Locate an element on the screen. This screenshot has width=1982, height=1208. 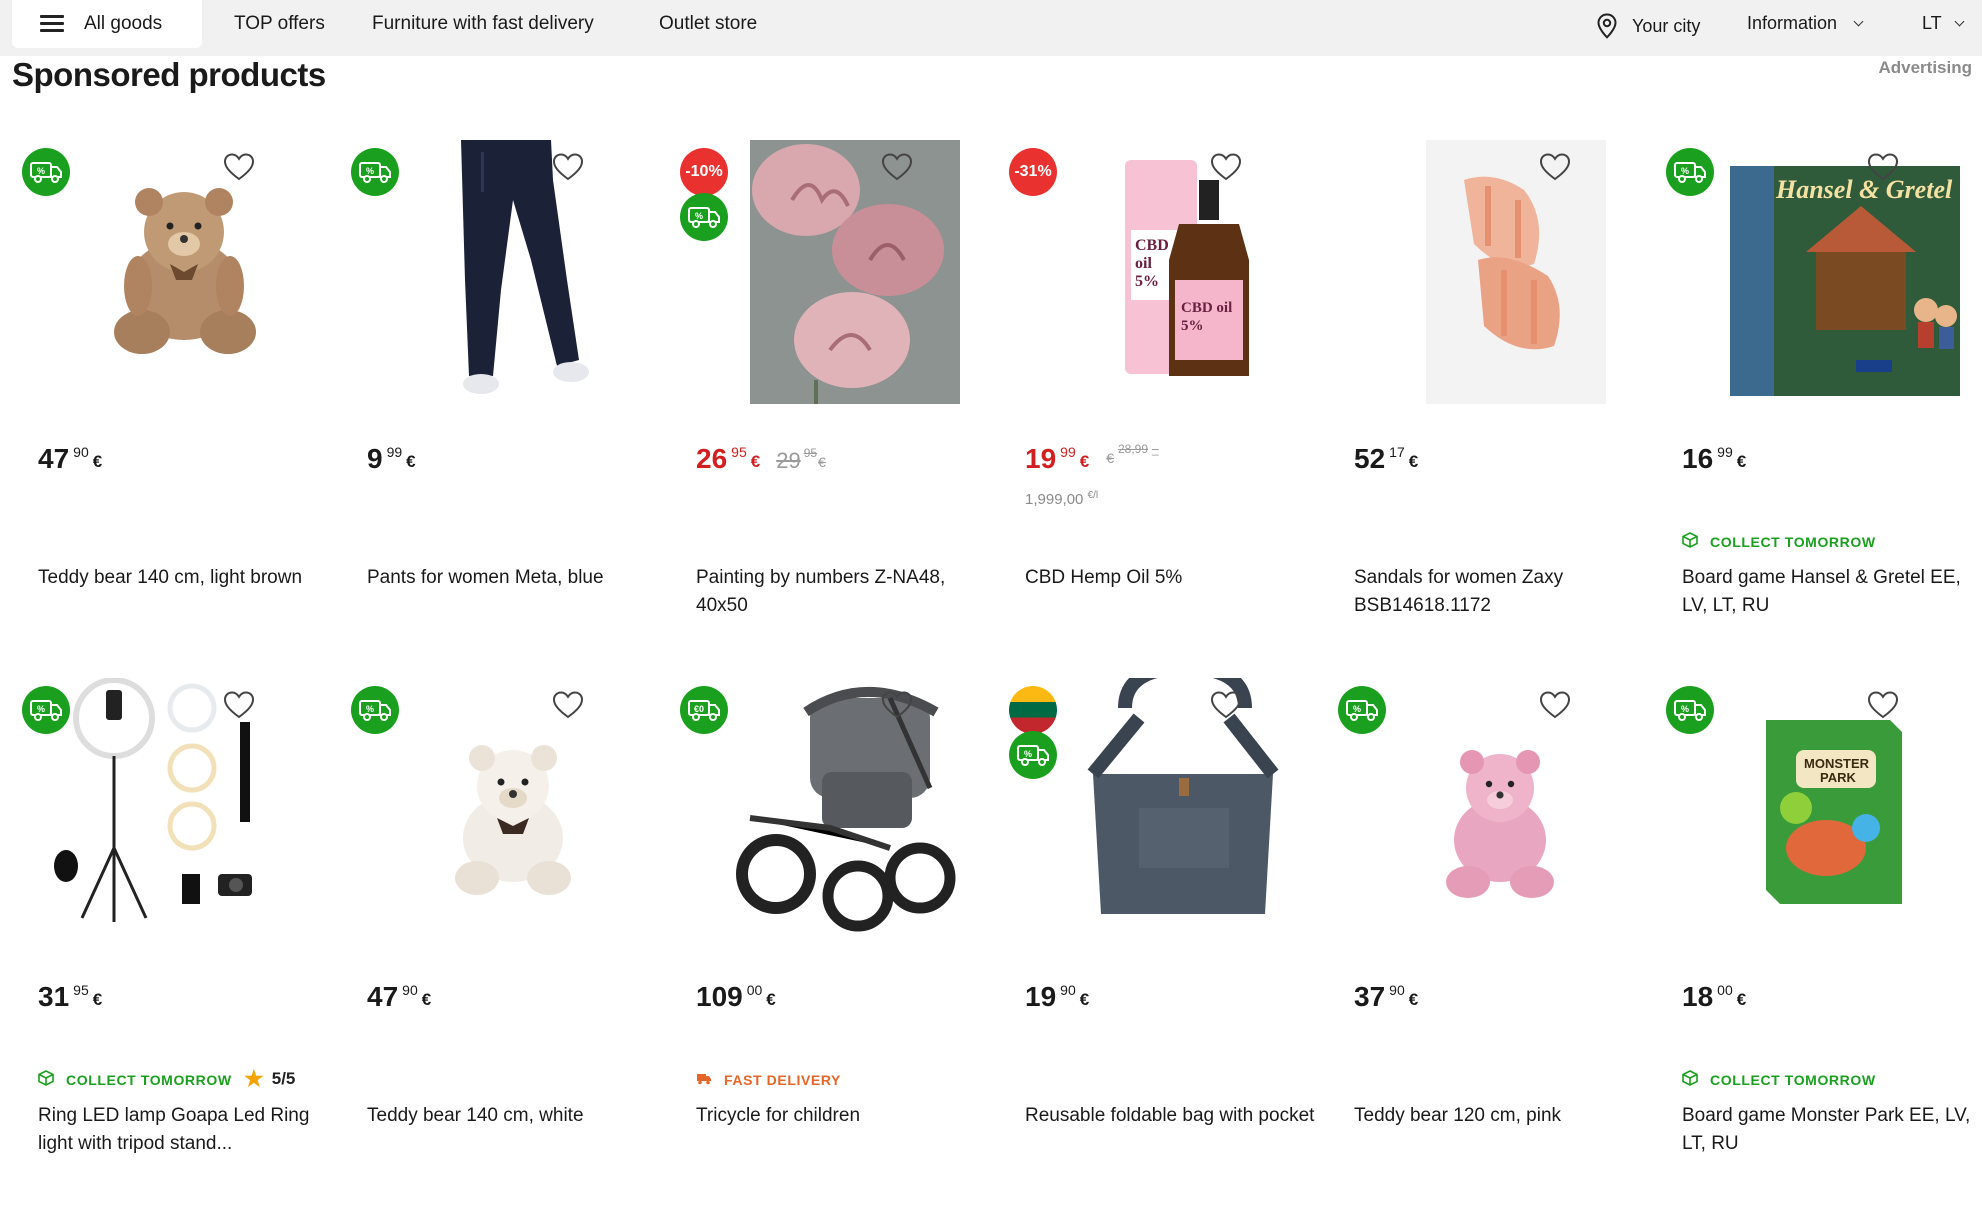
product-image: Hansel & Gretel is located at coordinates (1831, 272).